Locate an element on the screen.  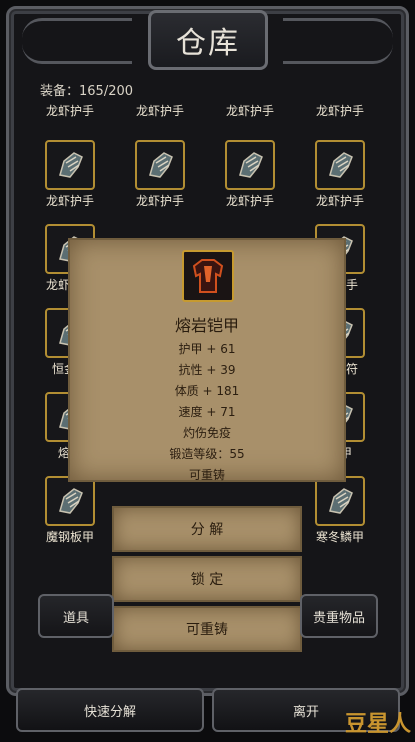
tooltip-stat: 灼伤免疫 is located at coordinates (206, 433).